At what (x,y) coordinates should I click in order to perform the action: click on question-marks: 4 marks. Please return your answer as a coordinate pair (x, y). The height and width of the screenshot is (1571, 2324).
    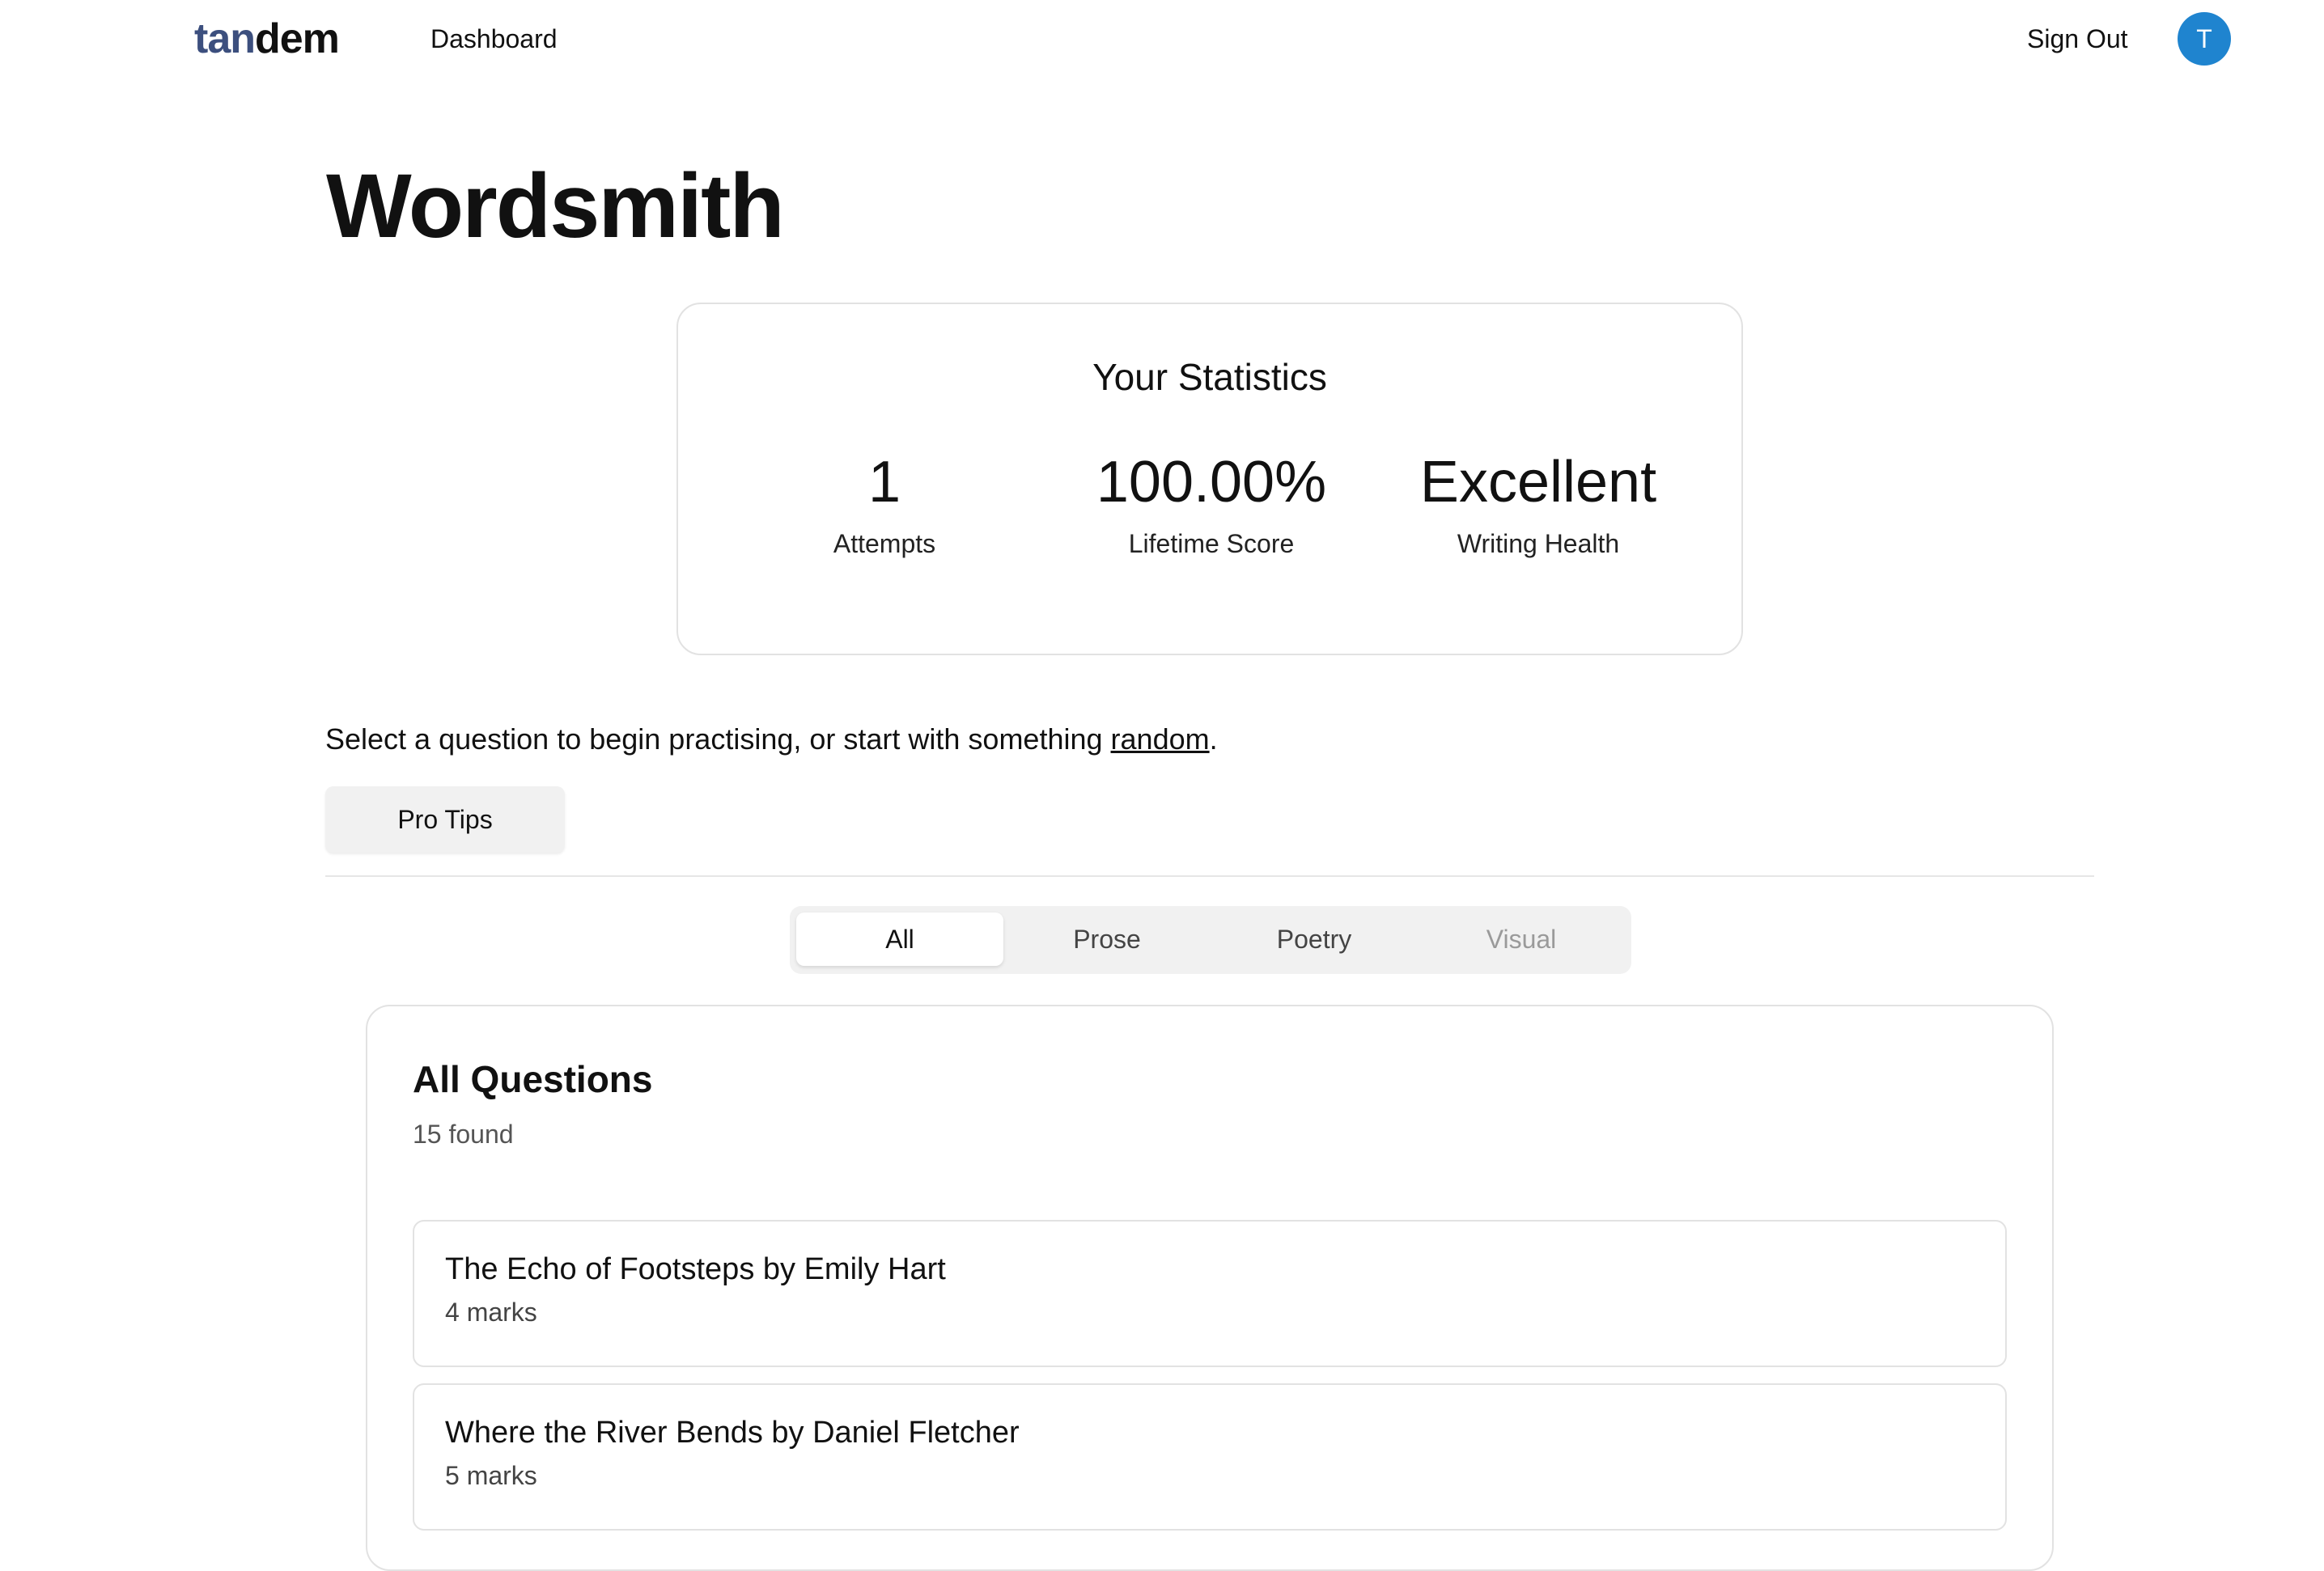
    Looking at the image, I should click on (491, 1312).